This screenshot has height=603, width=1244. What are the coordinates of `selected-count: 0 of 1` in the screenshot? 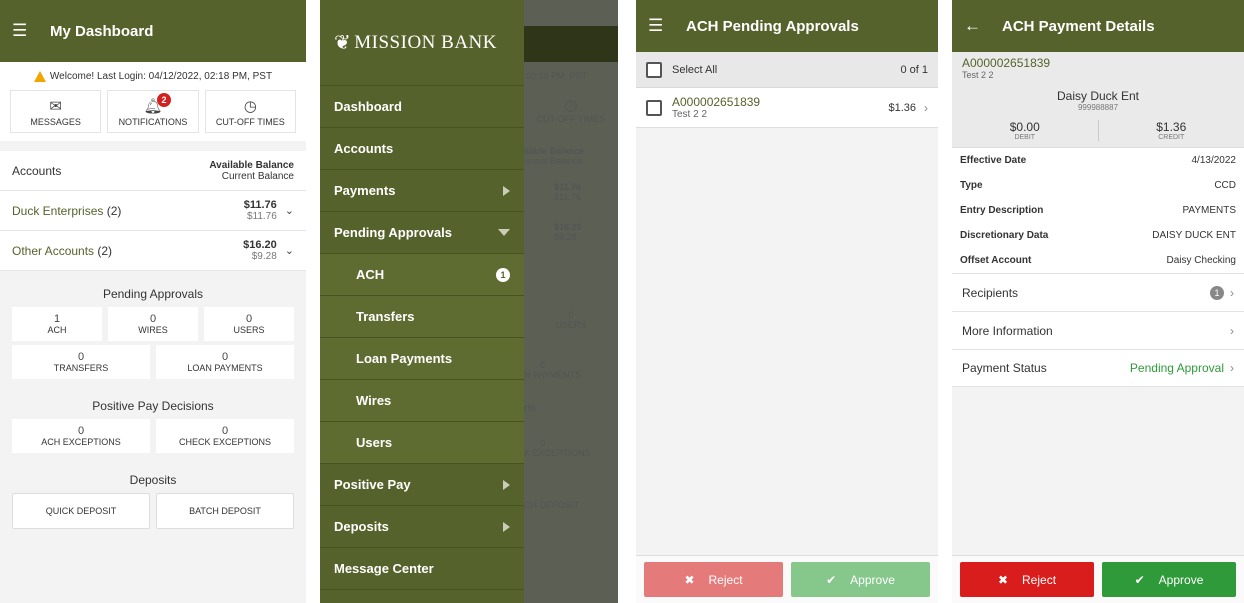 It's located at (914, 69).